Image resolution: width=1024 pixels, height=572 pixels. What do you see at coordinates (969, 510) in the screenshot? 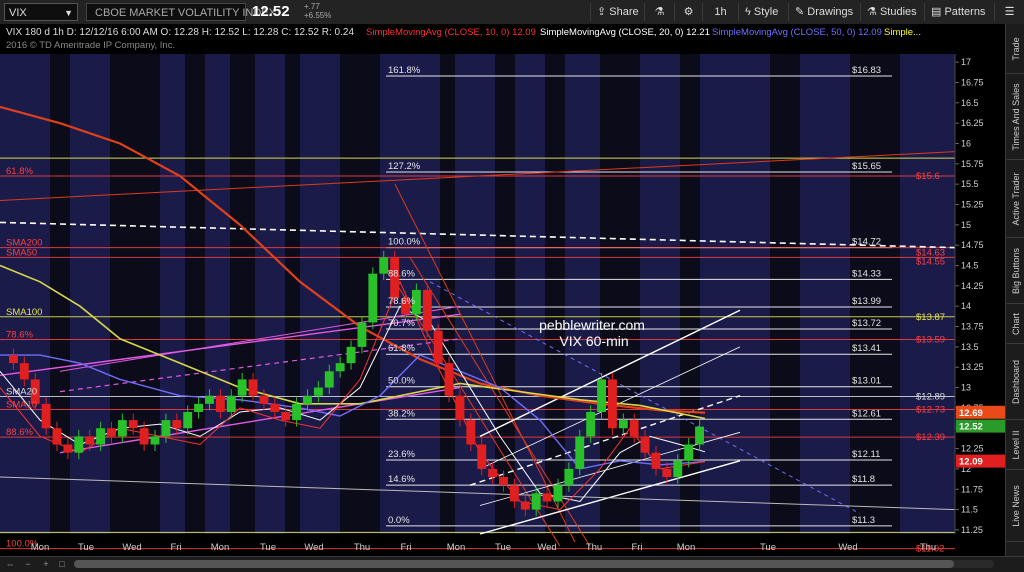
I see `price-tick-label: 11.5` at bounding box center [969, 510].